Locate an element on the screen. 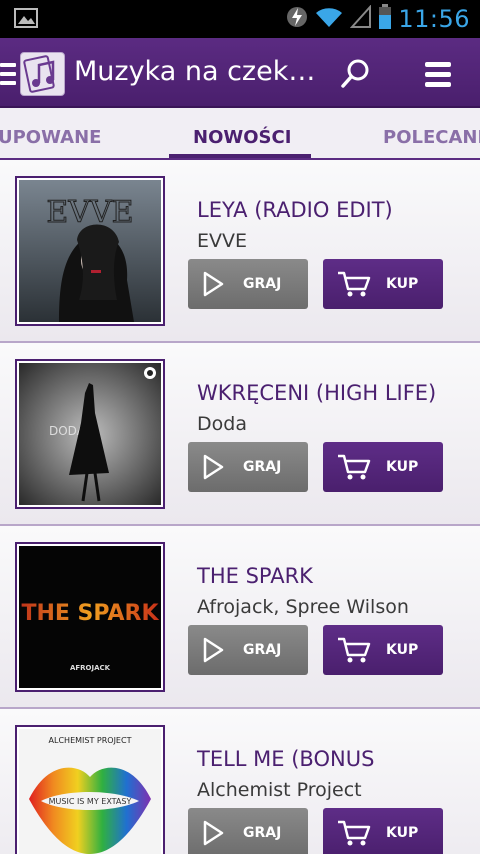  tab-recommended: POLECANE is located at coordinates (431, 137).